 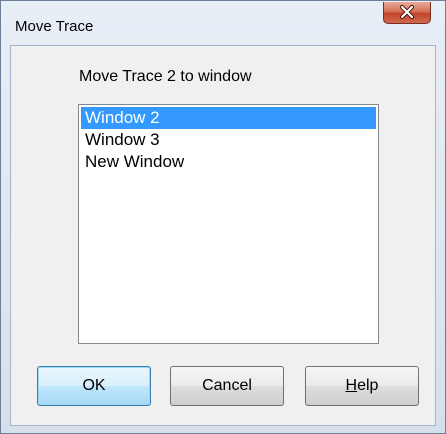 What do you see at coordinates (94, 386) in the screenshot?
I see `ok-button: OK` at bounding box center [94, 386].